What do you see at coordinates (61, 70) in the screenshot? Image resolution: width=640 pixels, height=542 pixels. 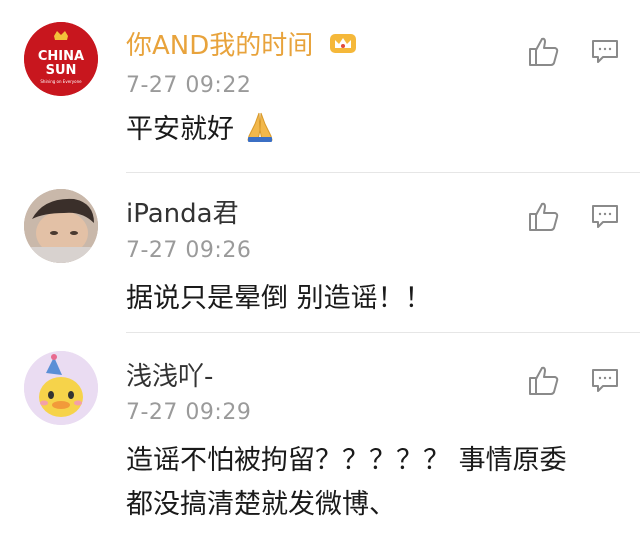 I see `avatar-logo-text: SUN` at bounding box center [61, 70].